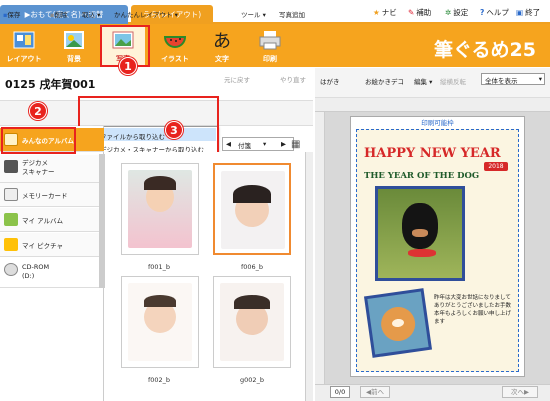 The width and height of the screenshot is (550, 401). What do you see at coordinates (36, 271) in the screenshot?
I see `sidebar-item-label: CD-ROM (D:)` at bounding box center [36, 271].